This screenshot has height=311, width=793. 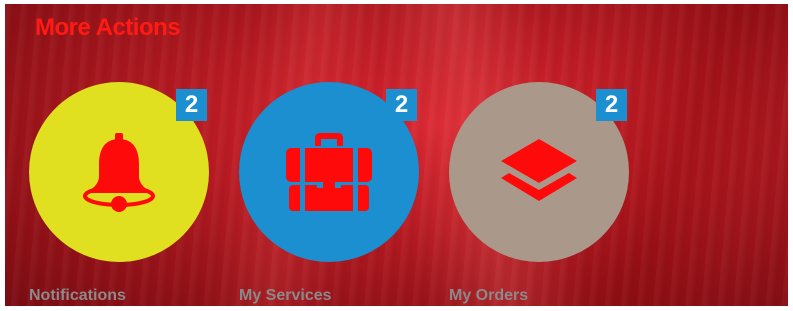 What do you see at coordinates (285, 296) in the screenshot?
I see `my-services-label: My Services` at bounding box center [285, 296].